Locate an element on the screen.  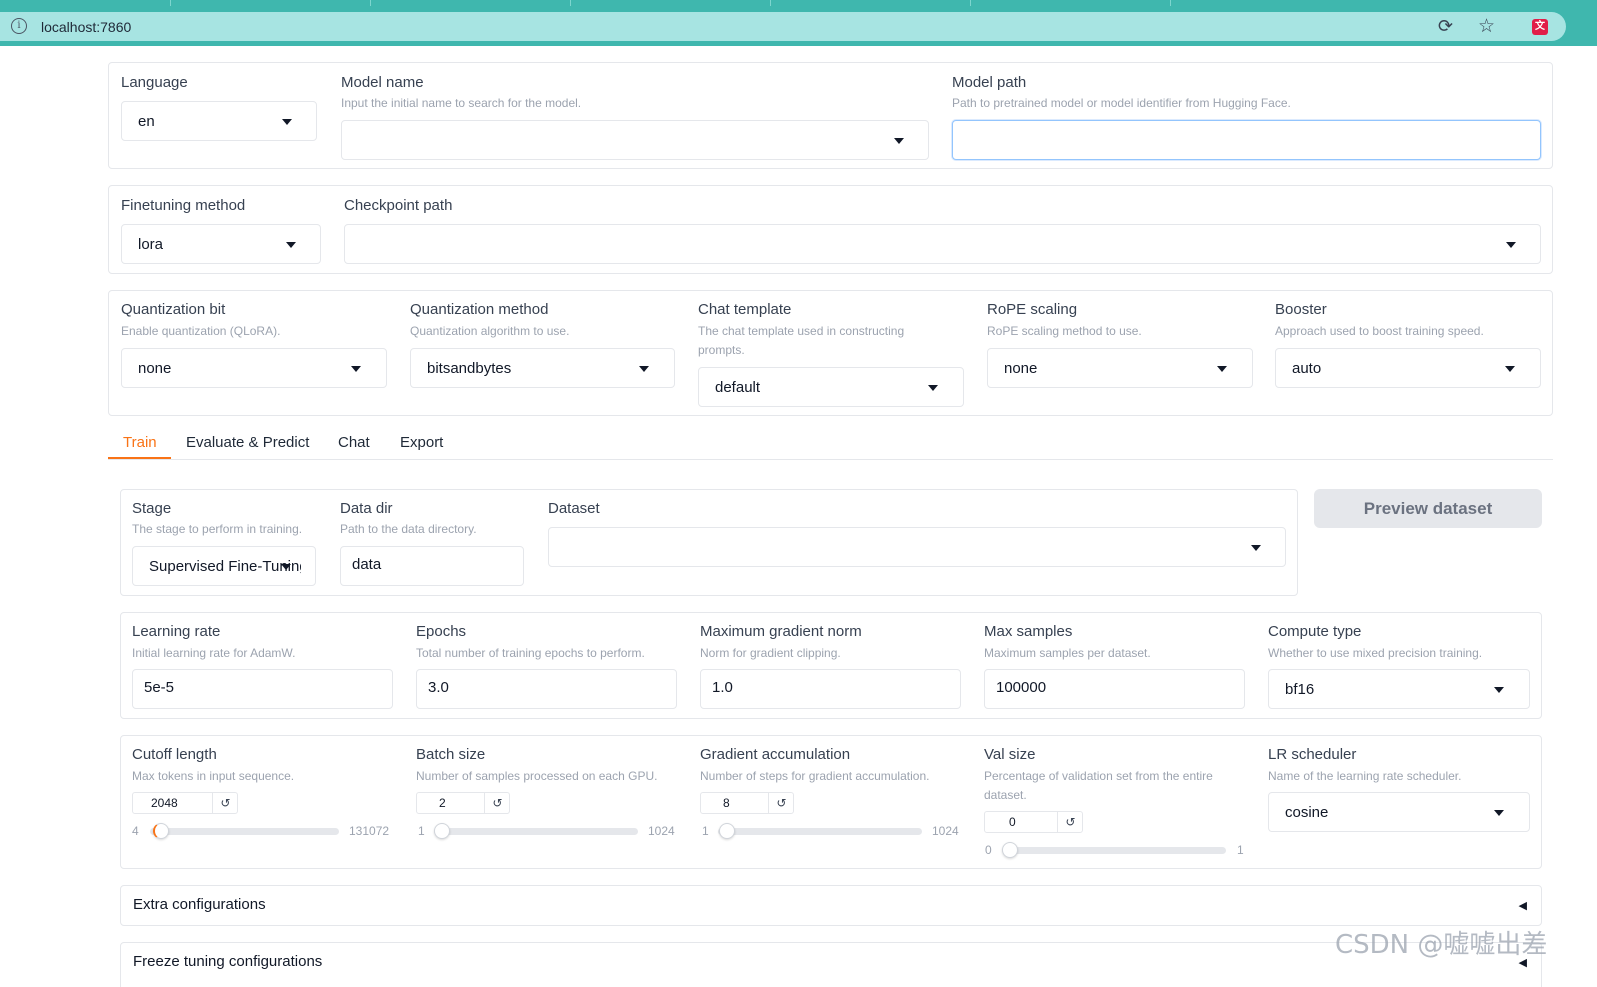
cutoff-length-info: Max tokens in input sequence. is located at coordinates (213, 776).